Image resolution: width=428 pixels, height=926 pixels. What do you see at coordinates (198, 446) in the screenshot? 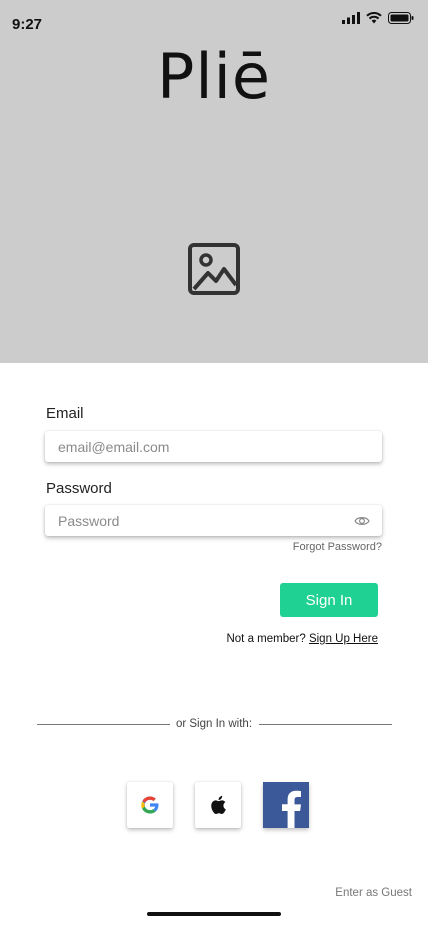
I see `email-field` at bounding box center [198, 446].